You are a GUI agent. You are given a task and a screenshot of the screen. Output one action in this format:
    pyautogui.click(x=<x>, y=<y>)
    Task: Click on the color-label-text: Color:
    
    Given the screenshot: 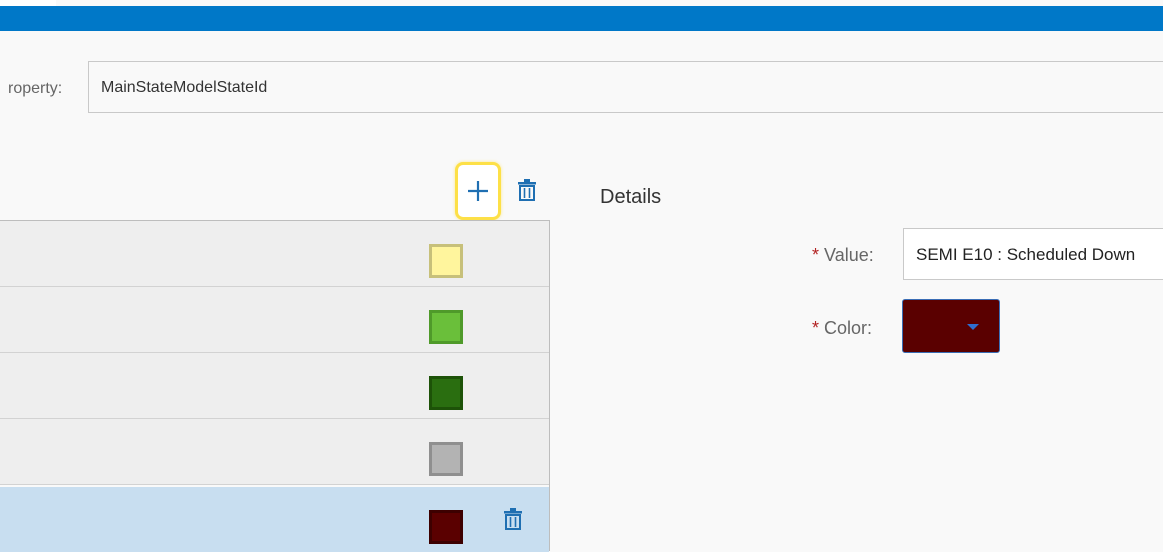 What is the action you would take?
    pyautogui.click(x=848, y=328)
    